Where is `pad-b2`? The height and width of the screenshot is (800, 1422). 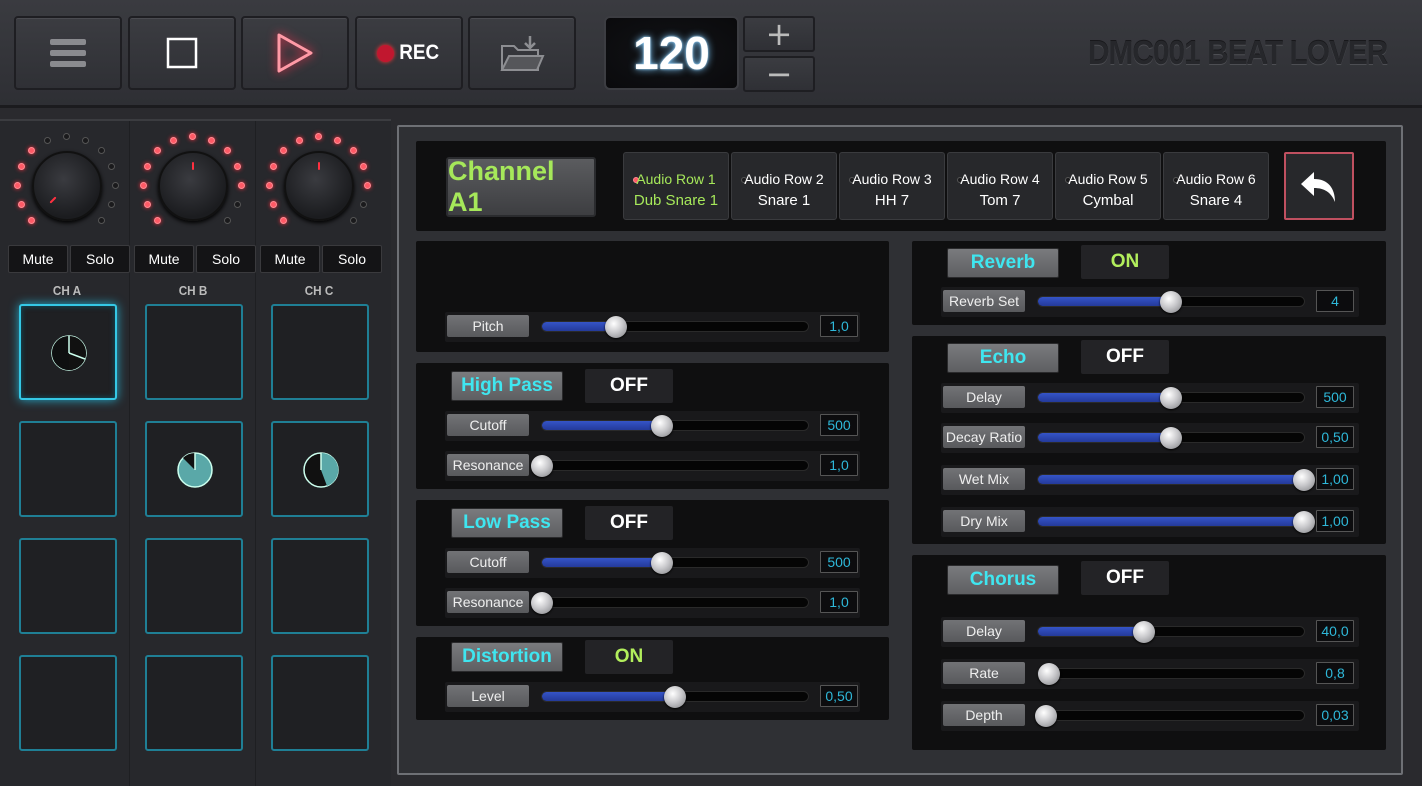
pad-b2 is located at coordinates (194, 469).